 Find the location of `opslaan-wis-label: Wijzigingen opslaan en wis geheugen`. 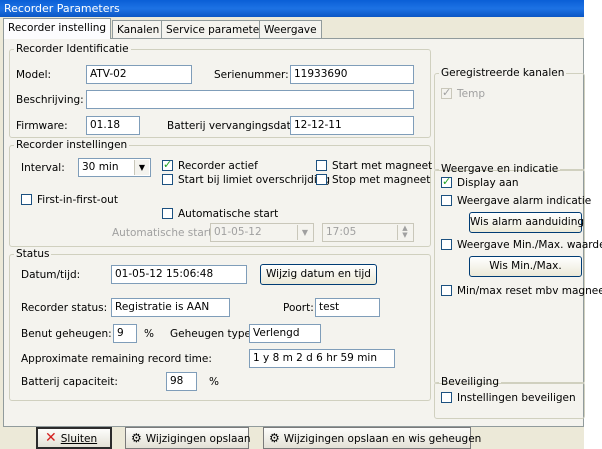

opslaan-wis-label: Wijzigingen opslaan en wis geheugen is located at coordinates (382, 439).